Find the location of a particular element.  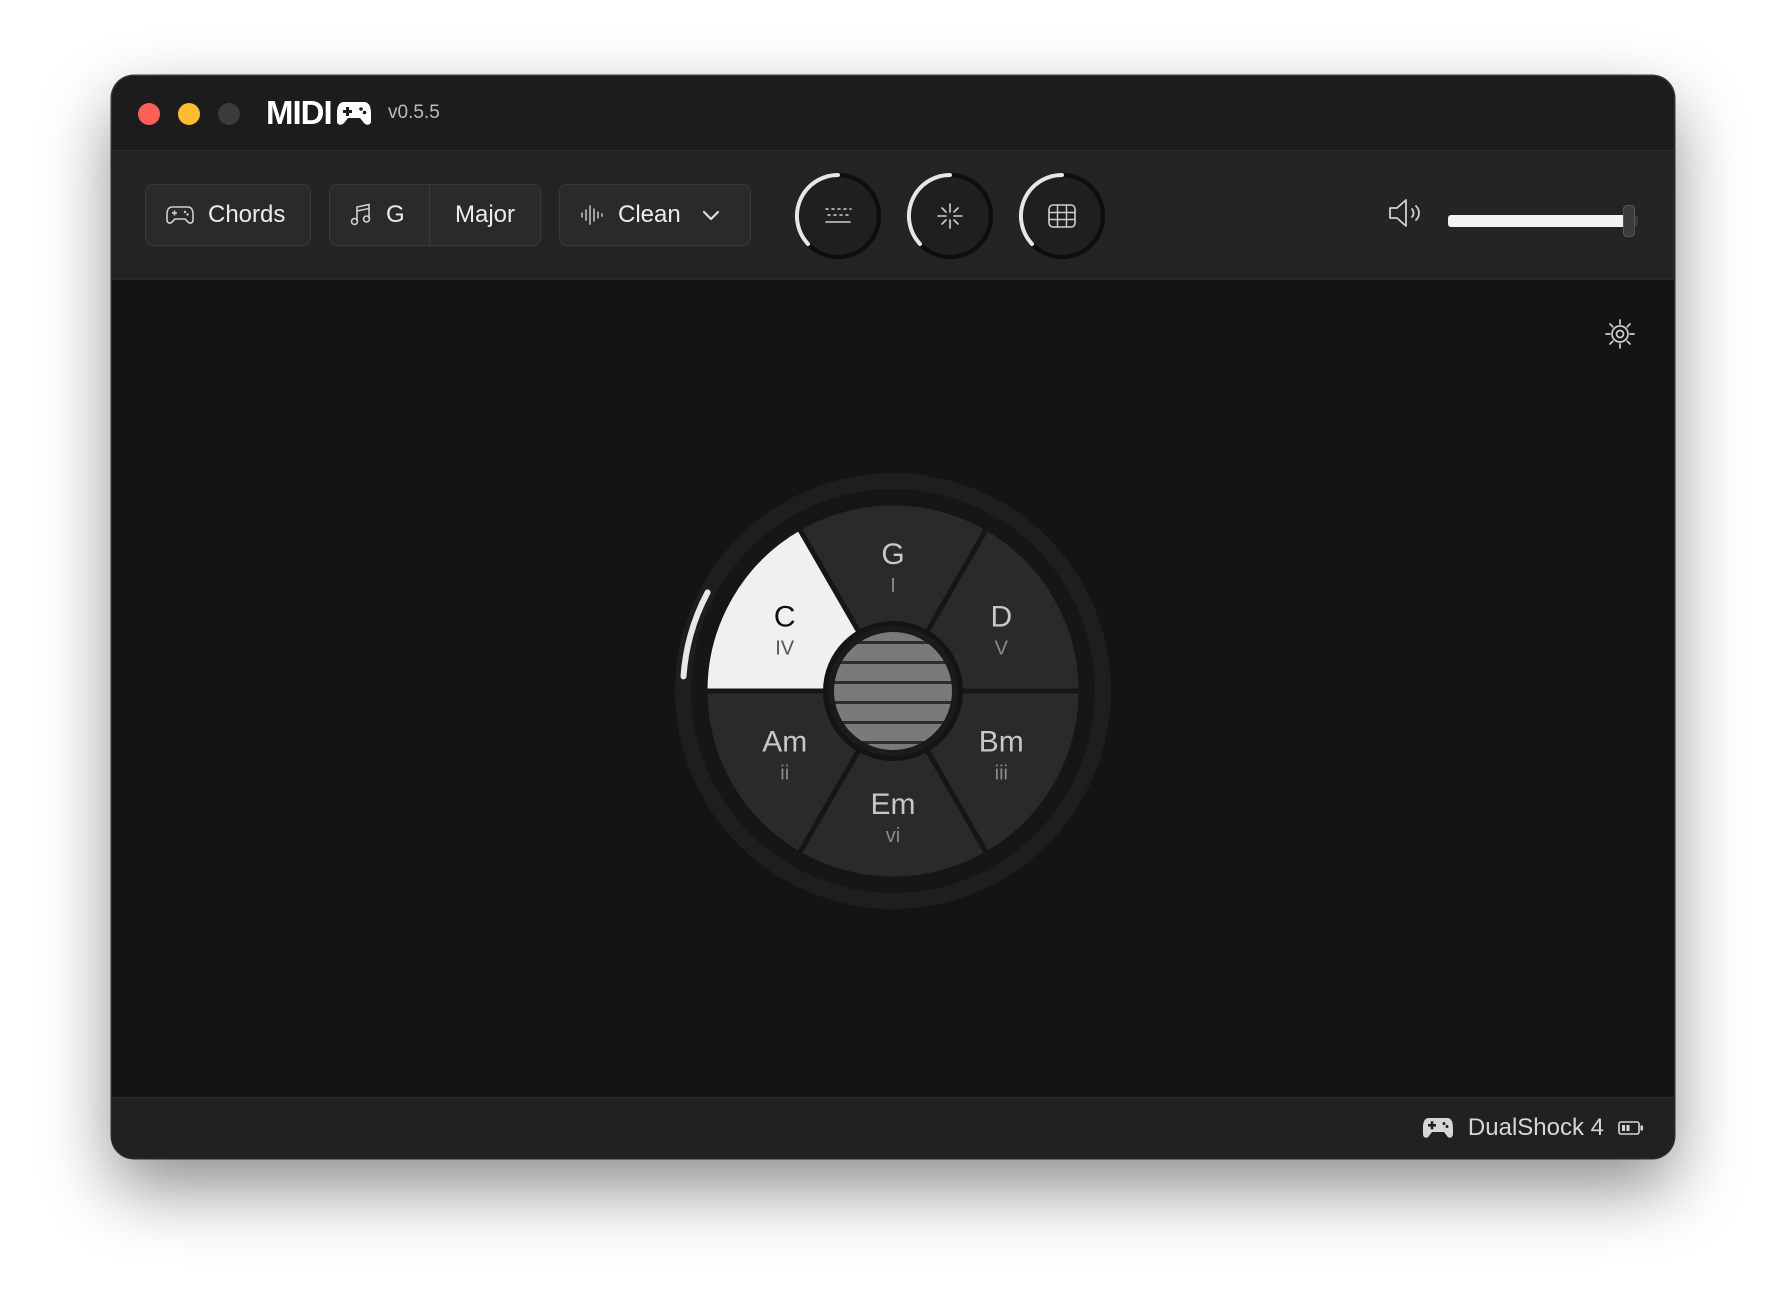

chord-numeral: IV is located at coordinates (785, 649).